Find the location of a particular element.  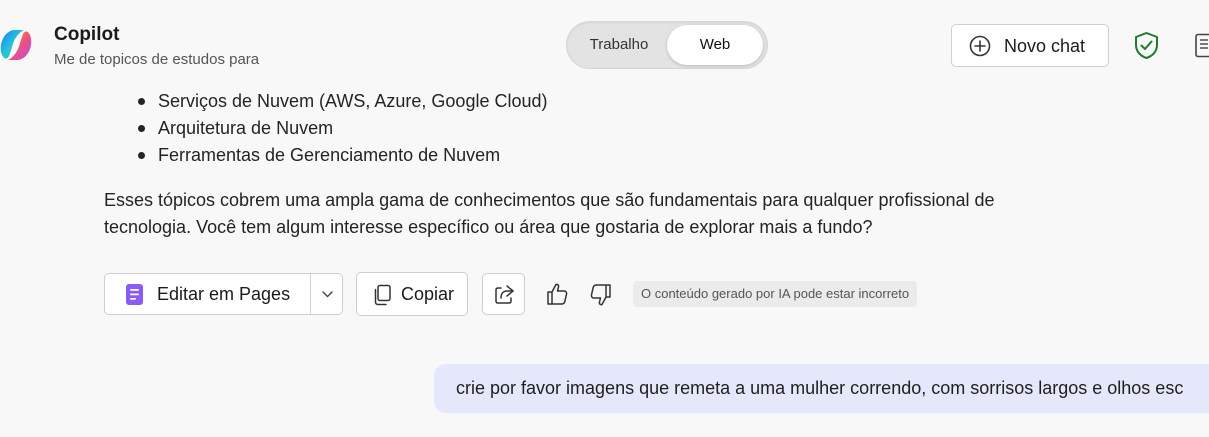

pages-icon is located at coordinates (134, 294).